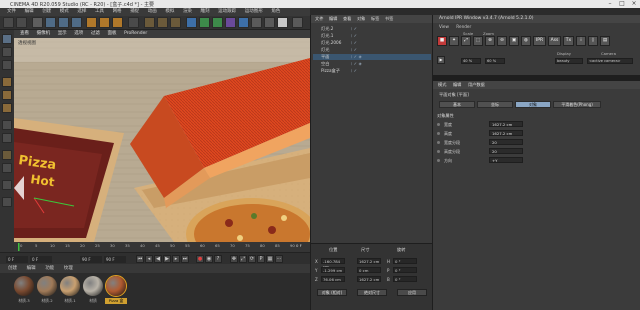 The width and height of the screenshot is (640, 310). What do you see at coordinates (117, 12) in the screenshot?
I see `menu-item: 网格` at bounding box center [117, 12].